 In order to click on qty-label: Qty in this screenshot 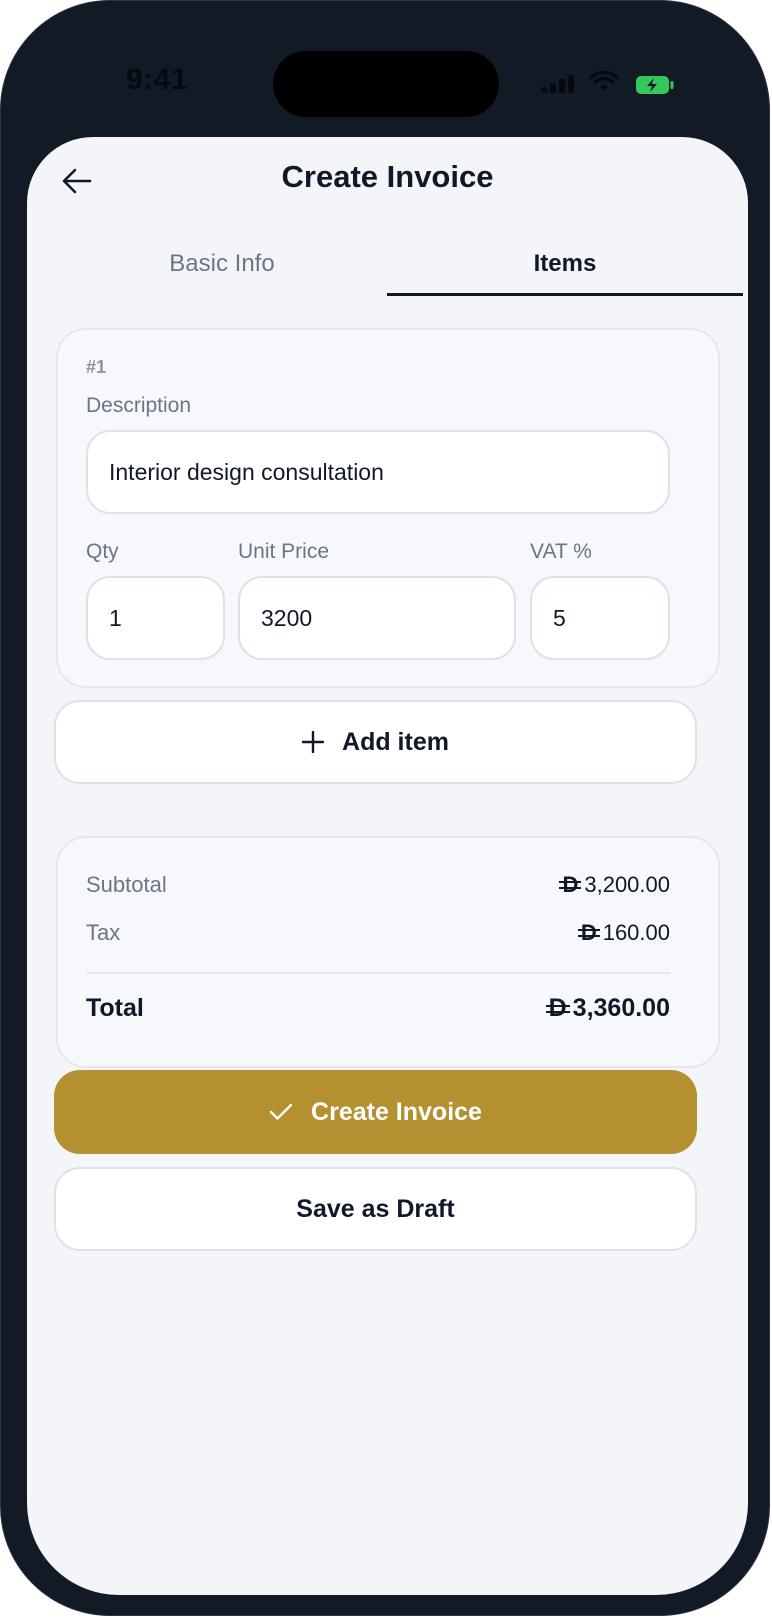, I will do `click(102, 551)`.